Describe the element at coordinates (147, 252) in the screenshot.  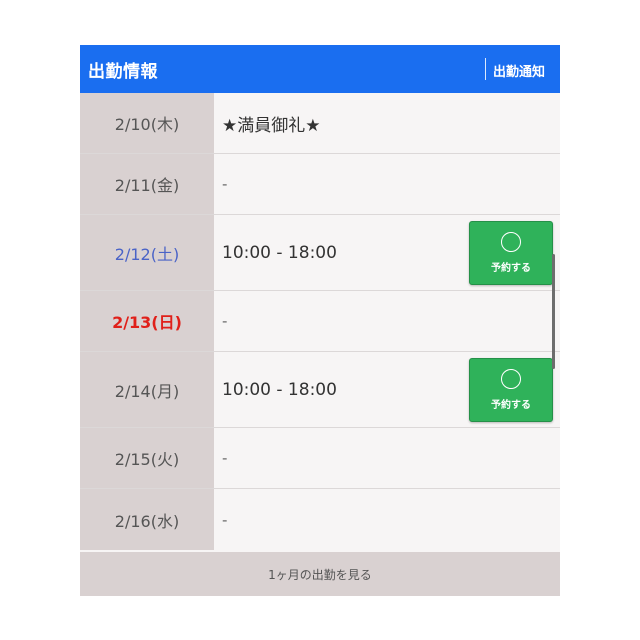
I see `schedule-date: 2/12(土)` at that location.